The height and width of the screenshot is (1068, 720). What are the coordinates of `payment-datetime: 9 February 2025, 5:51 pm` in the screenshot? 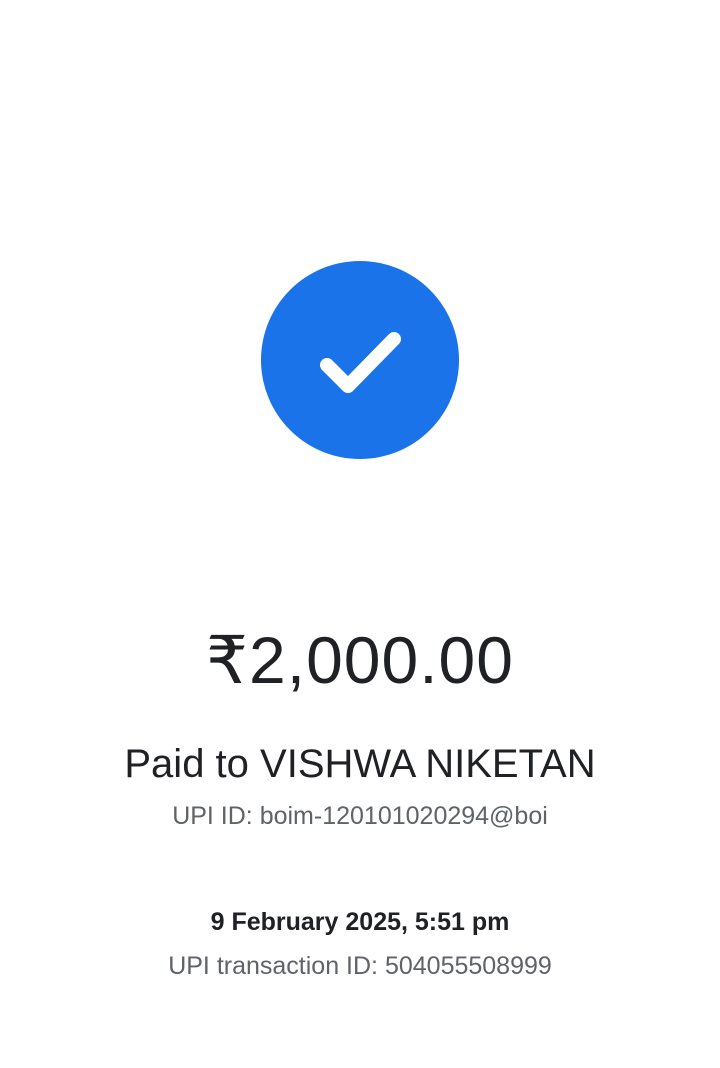 It's located at (360, 922).